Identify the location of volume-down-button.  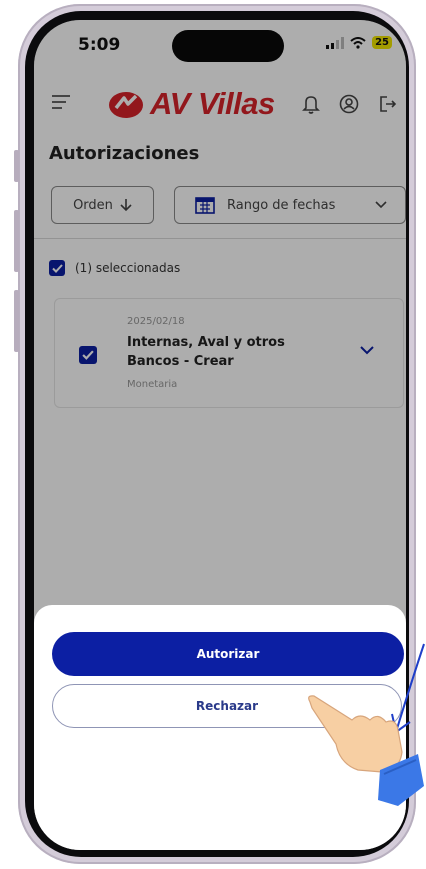
(16, 321).